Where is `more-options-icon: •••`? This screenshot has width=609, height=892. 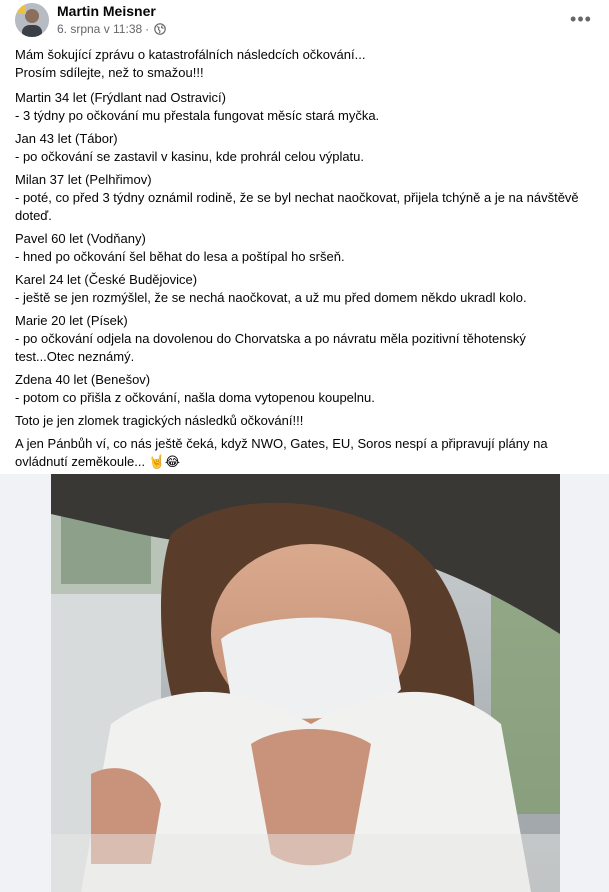 more-options-icon: ••• is located at coordinates (581, 19).